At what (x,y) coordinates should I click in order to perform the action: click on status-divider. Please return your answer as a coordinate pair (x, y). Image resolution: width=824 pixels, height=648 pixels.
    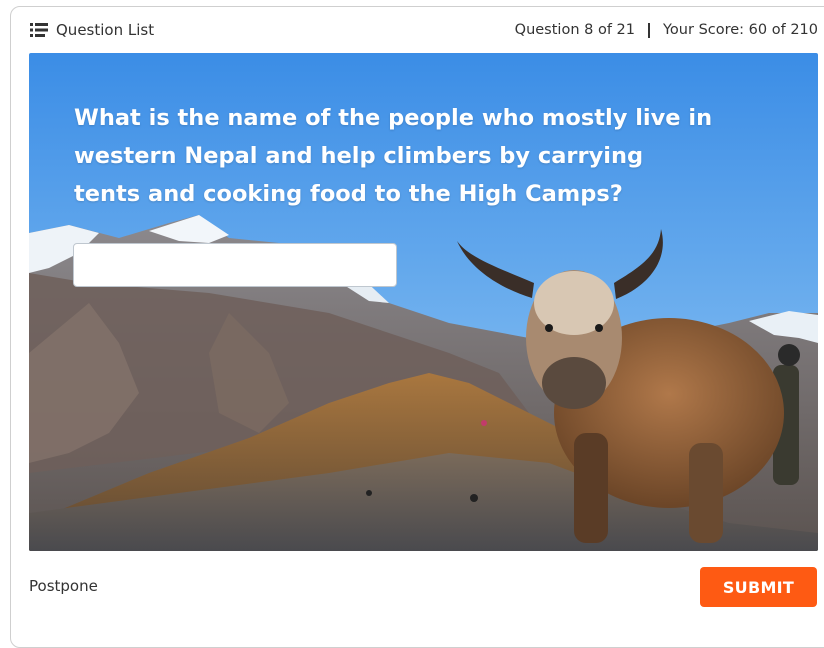
    Looking at the image, I should click on (649, 30).